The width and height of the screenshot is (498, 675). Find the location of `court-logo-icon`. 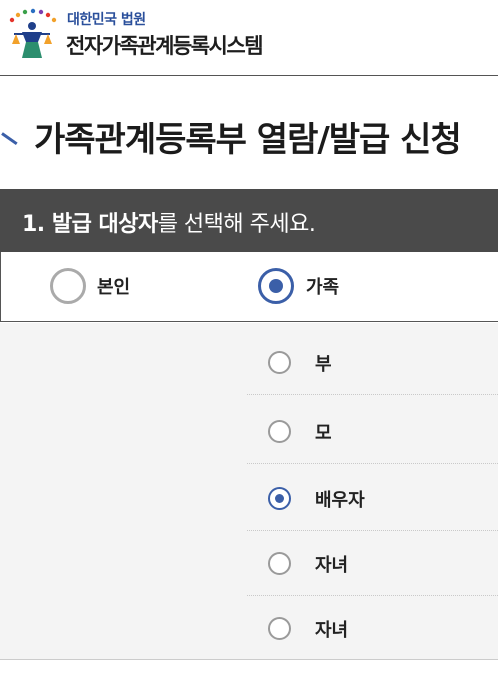

court-logo-icon is located at coordinates (34, 34).